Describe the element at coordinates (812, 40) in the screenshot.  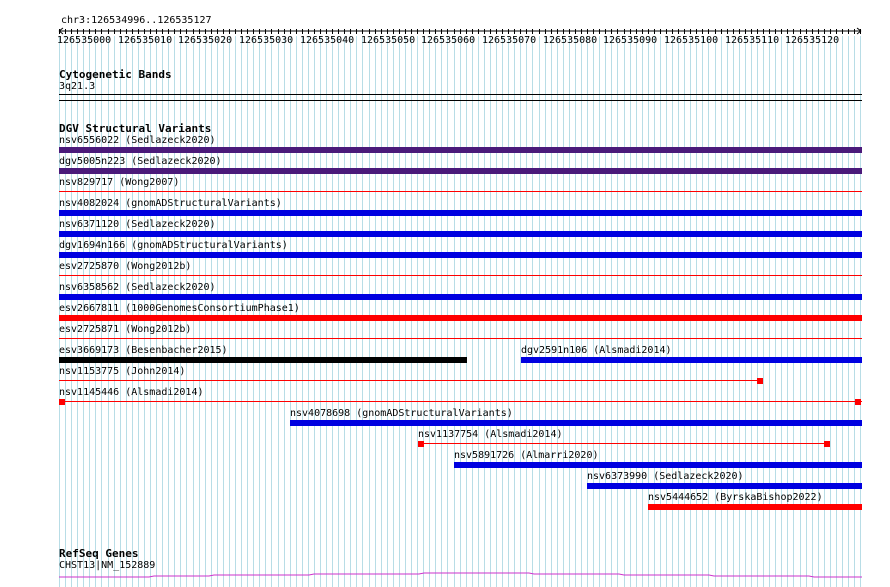
I see `ruler-tick-label: 126535120` at that location.